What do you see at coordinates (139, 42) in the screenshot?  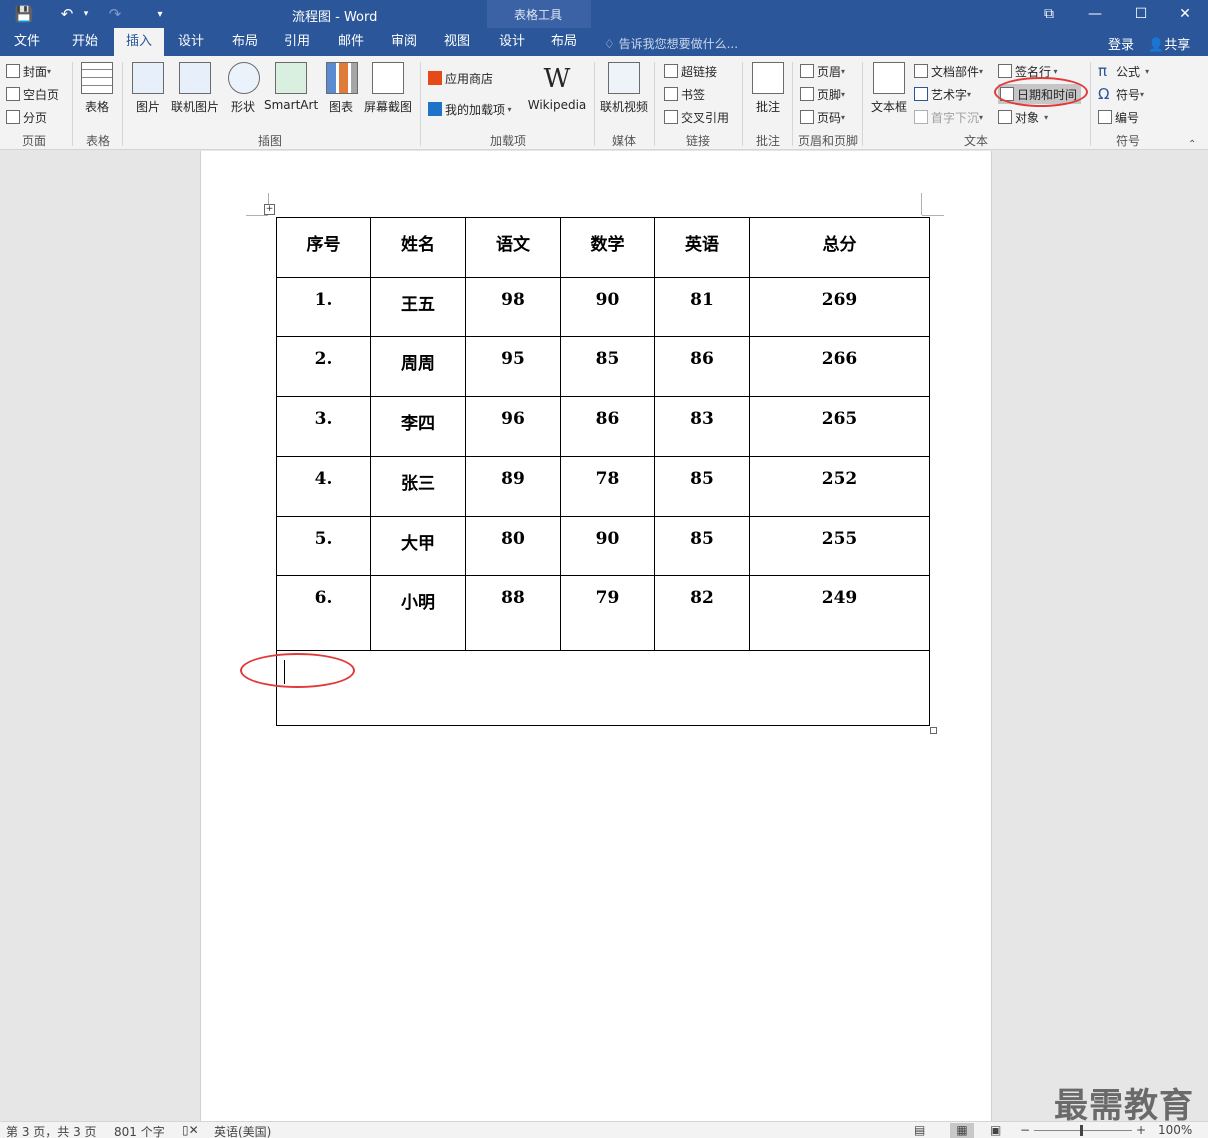 I see `tab-insert: 插入` at bounding box center [139, 42].